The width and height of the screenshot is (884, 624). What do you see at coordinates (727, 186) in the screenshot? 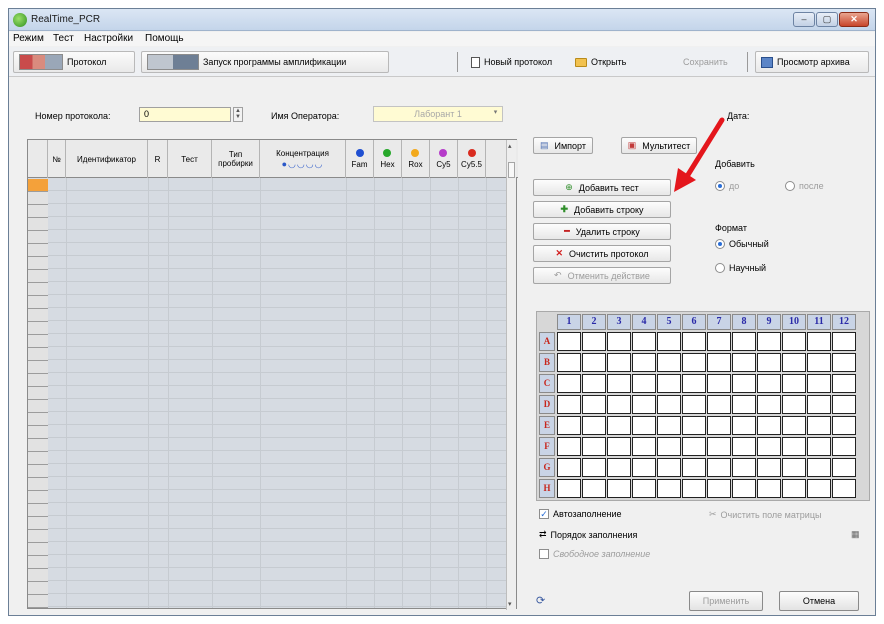
I see `add-before-radio: до` at bounding box center [727, 186].